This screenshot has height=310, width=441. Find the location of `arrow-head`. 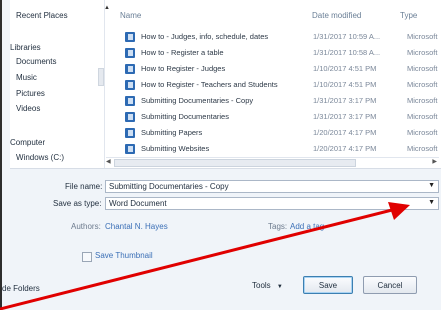

arrow-head is located at coordinates (399, 211).